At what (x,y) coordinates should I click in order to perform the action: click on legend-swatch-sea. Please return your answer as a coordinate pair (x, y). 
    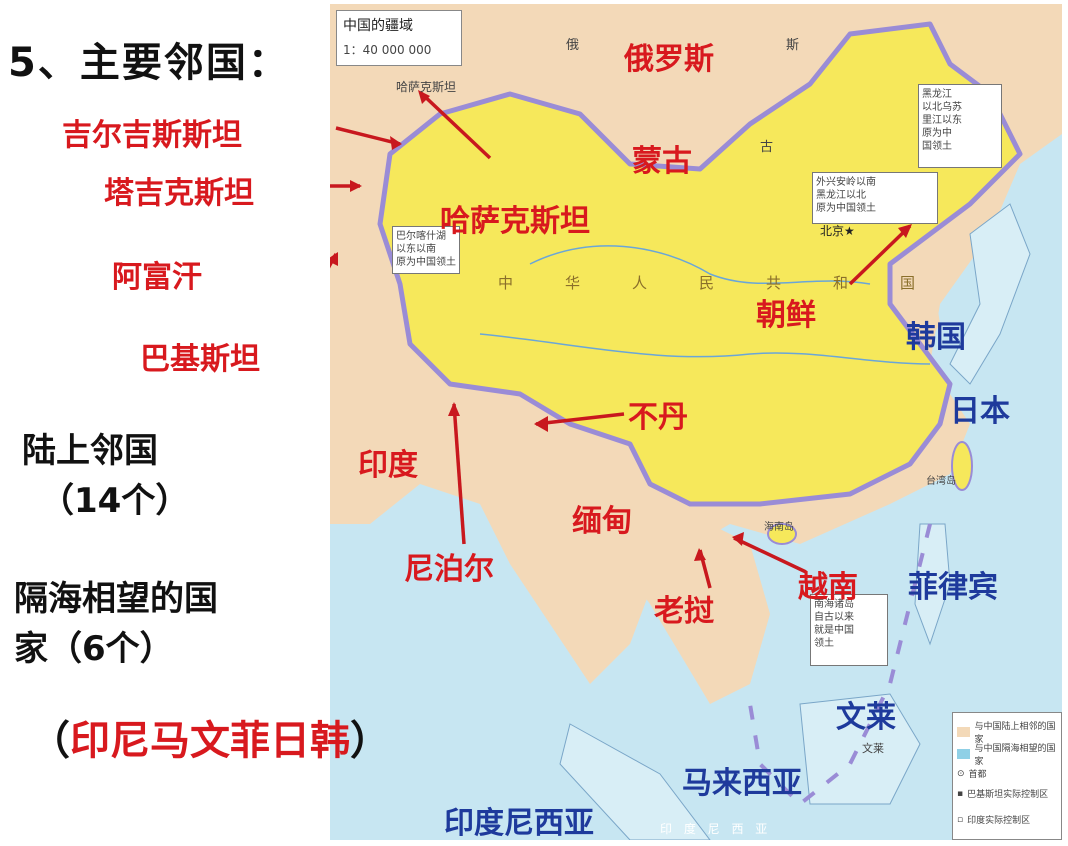
    Looking at the image, I should click on (964, 754).